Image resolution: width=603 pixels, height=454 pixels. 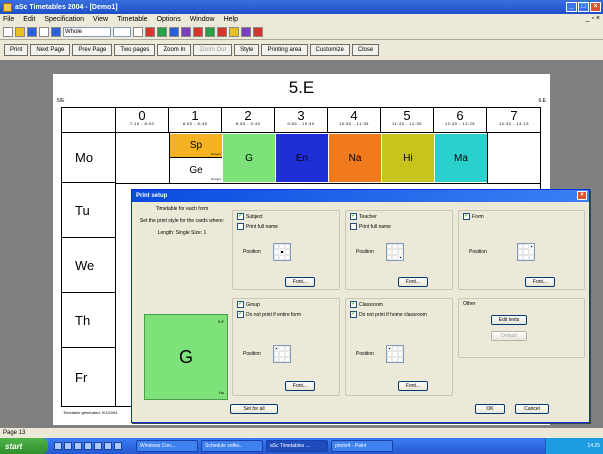 I want to click on taskbar-item: photo4 - Paint, so click(x=362, y=446).